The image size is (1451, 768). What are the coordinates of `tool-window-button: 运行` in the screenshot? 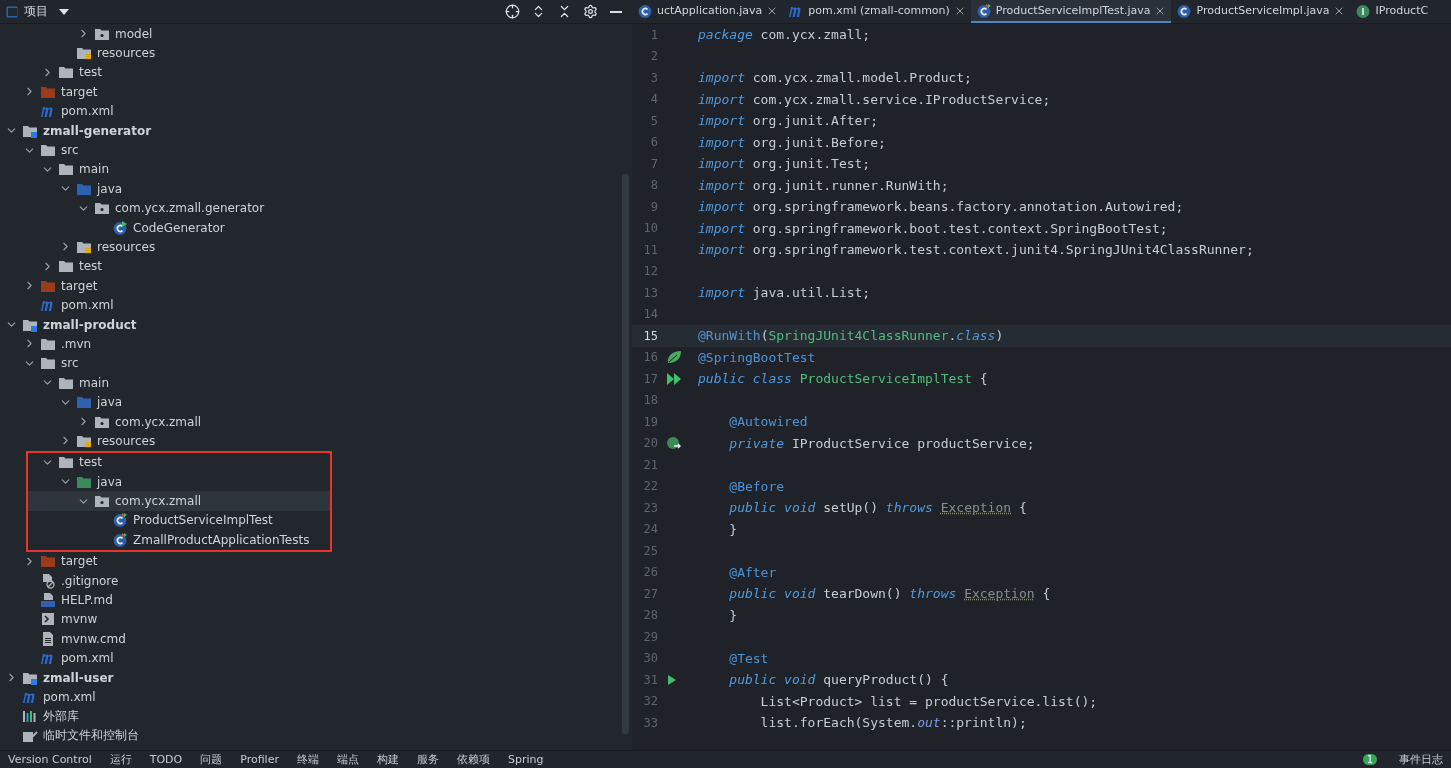 It's located at (120, 759).